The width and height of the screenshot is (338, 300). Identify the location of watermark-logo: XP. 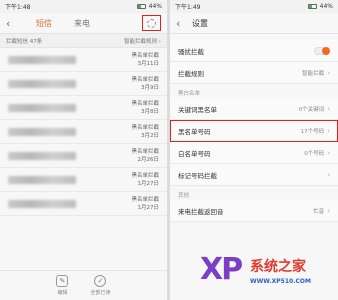
(221, 269).